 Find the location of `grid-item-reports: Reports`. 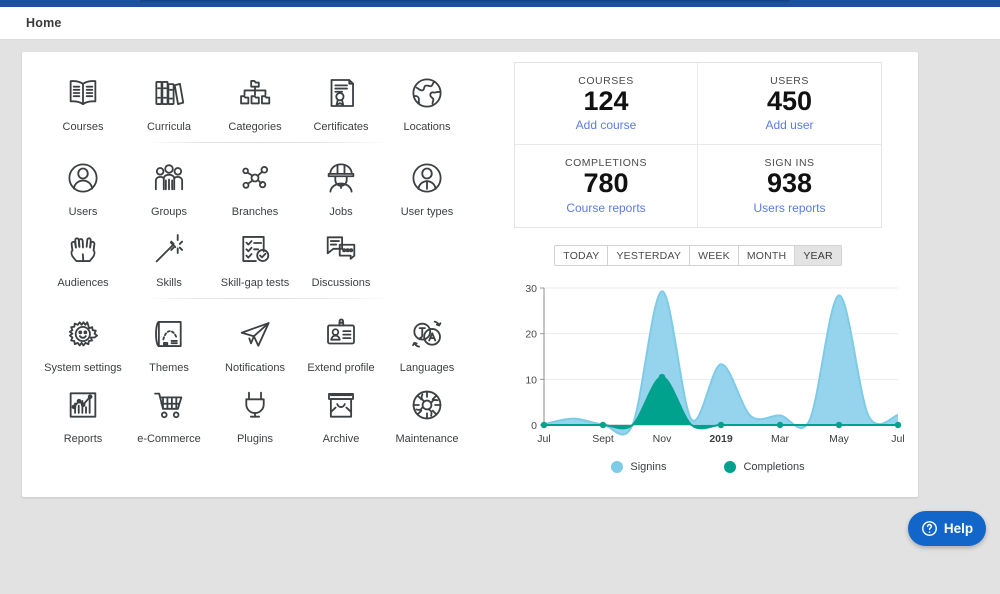

grid-item-reports: Reports is located at coordinates (83, 409).